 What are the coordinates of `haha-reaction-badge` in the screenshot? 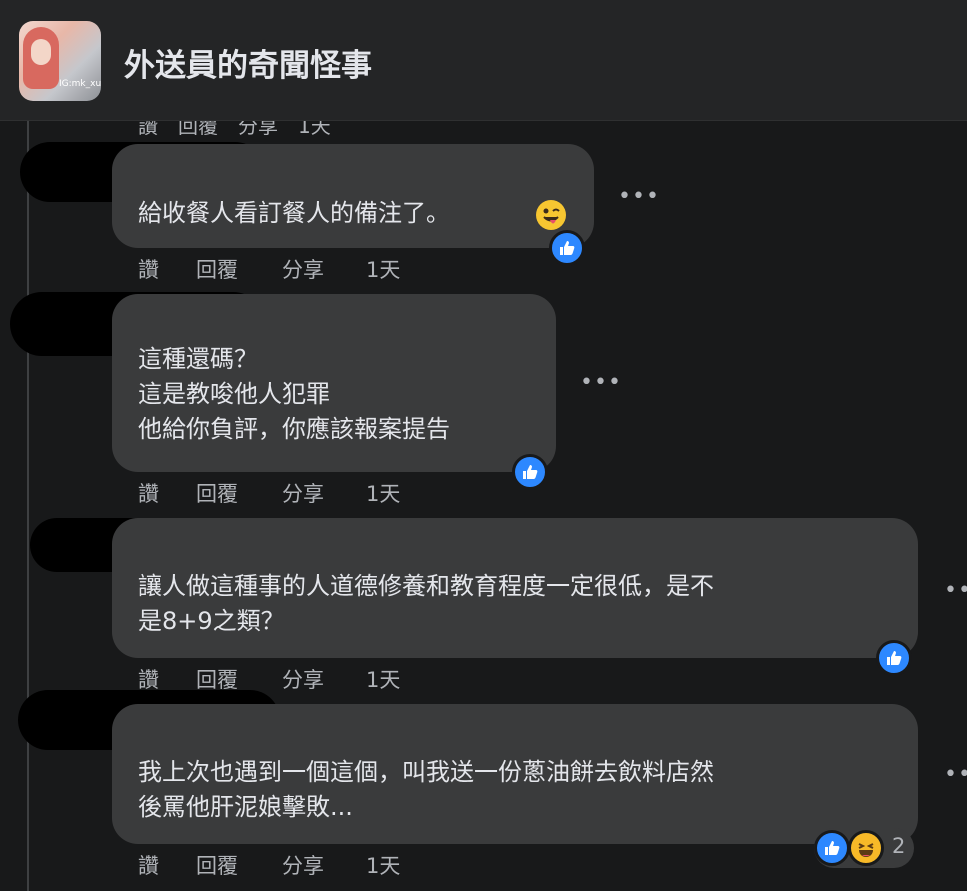 It's located at (866, 848).